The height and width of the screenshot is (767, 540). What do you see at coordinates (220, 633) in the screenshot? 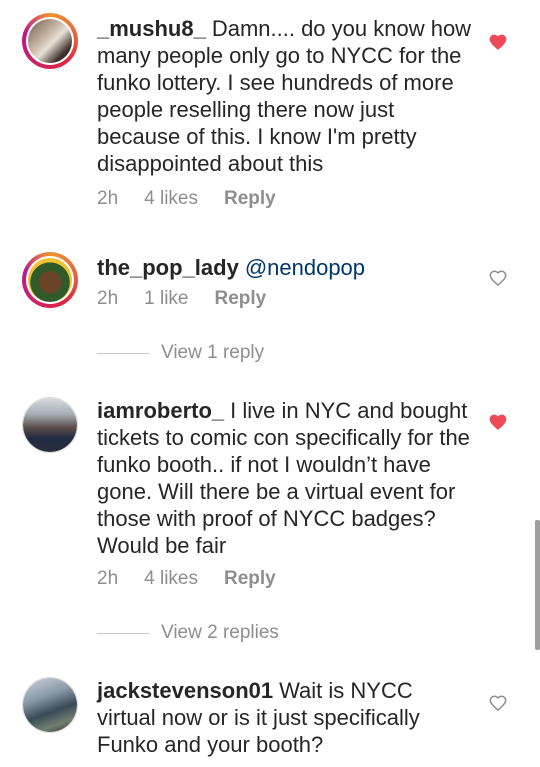
I see `view-replies-label: View 2 replies` at bounding box center [220, 633].